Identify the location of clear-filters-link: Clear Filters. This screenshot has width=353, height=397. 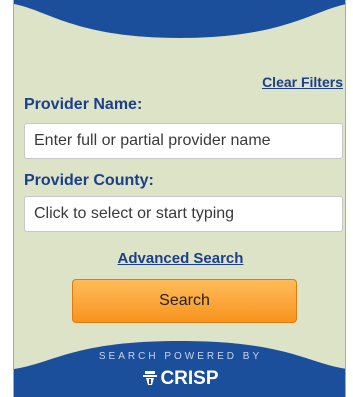
(302, 82).